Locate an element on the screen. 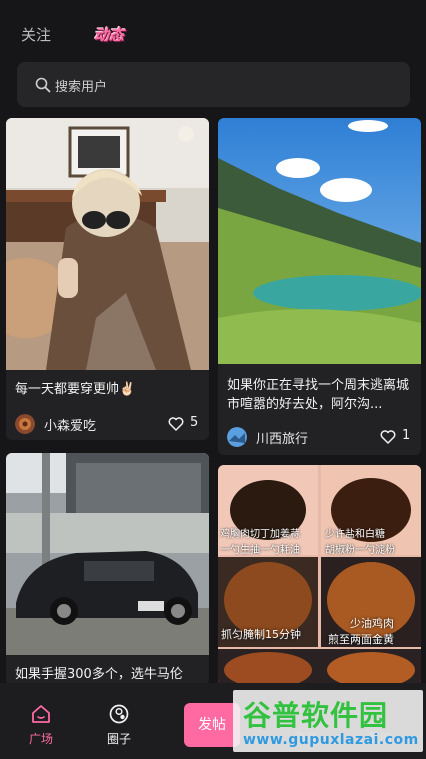  post-title: 每一天都要穿更帅✌🏻 is located at coordinates (75, 389).